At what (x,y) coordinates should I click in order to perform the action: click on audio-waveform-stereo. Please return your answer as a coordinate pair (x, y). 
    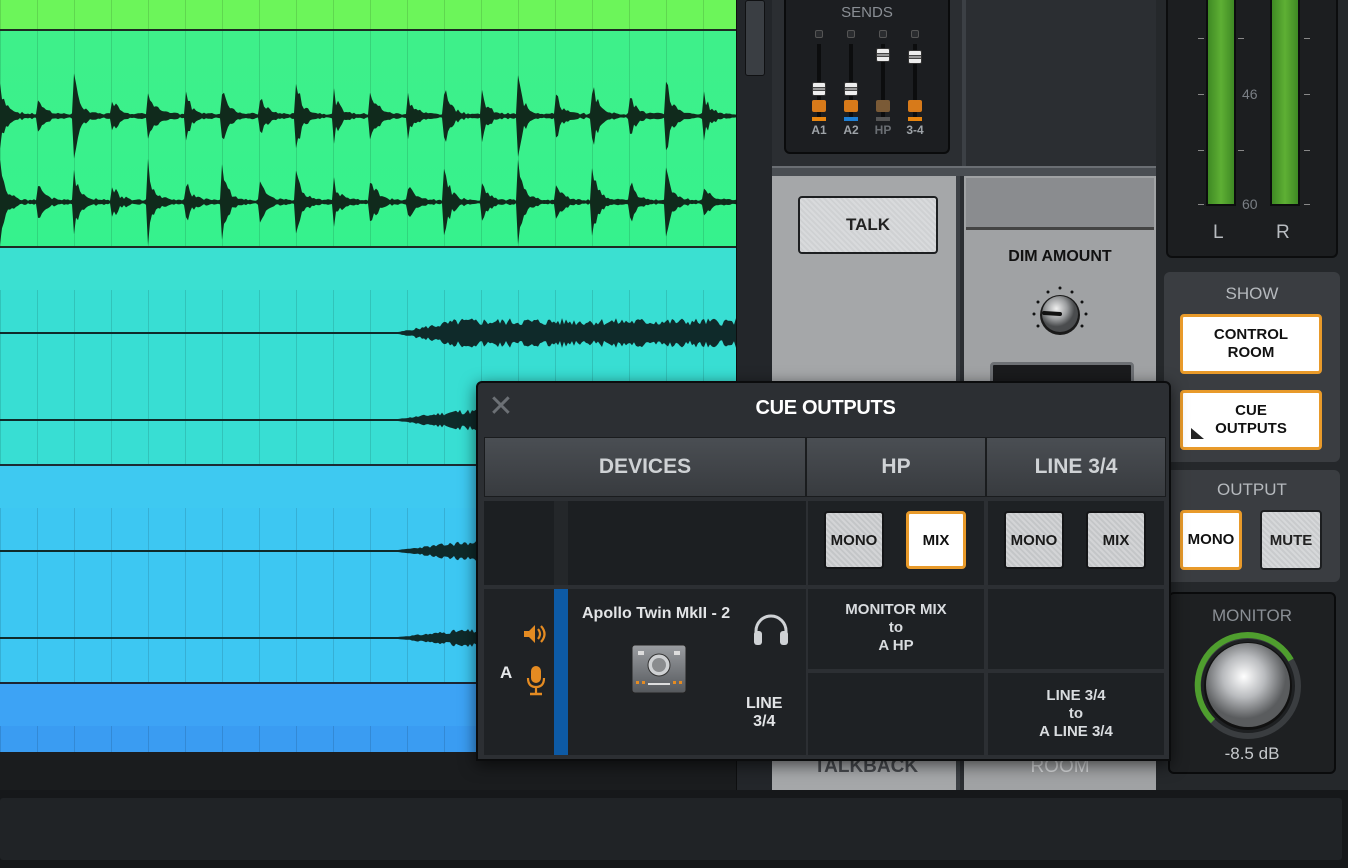
    Looking at the image, I should click on (368, 139).